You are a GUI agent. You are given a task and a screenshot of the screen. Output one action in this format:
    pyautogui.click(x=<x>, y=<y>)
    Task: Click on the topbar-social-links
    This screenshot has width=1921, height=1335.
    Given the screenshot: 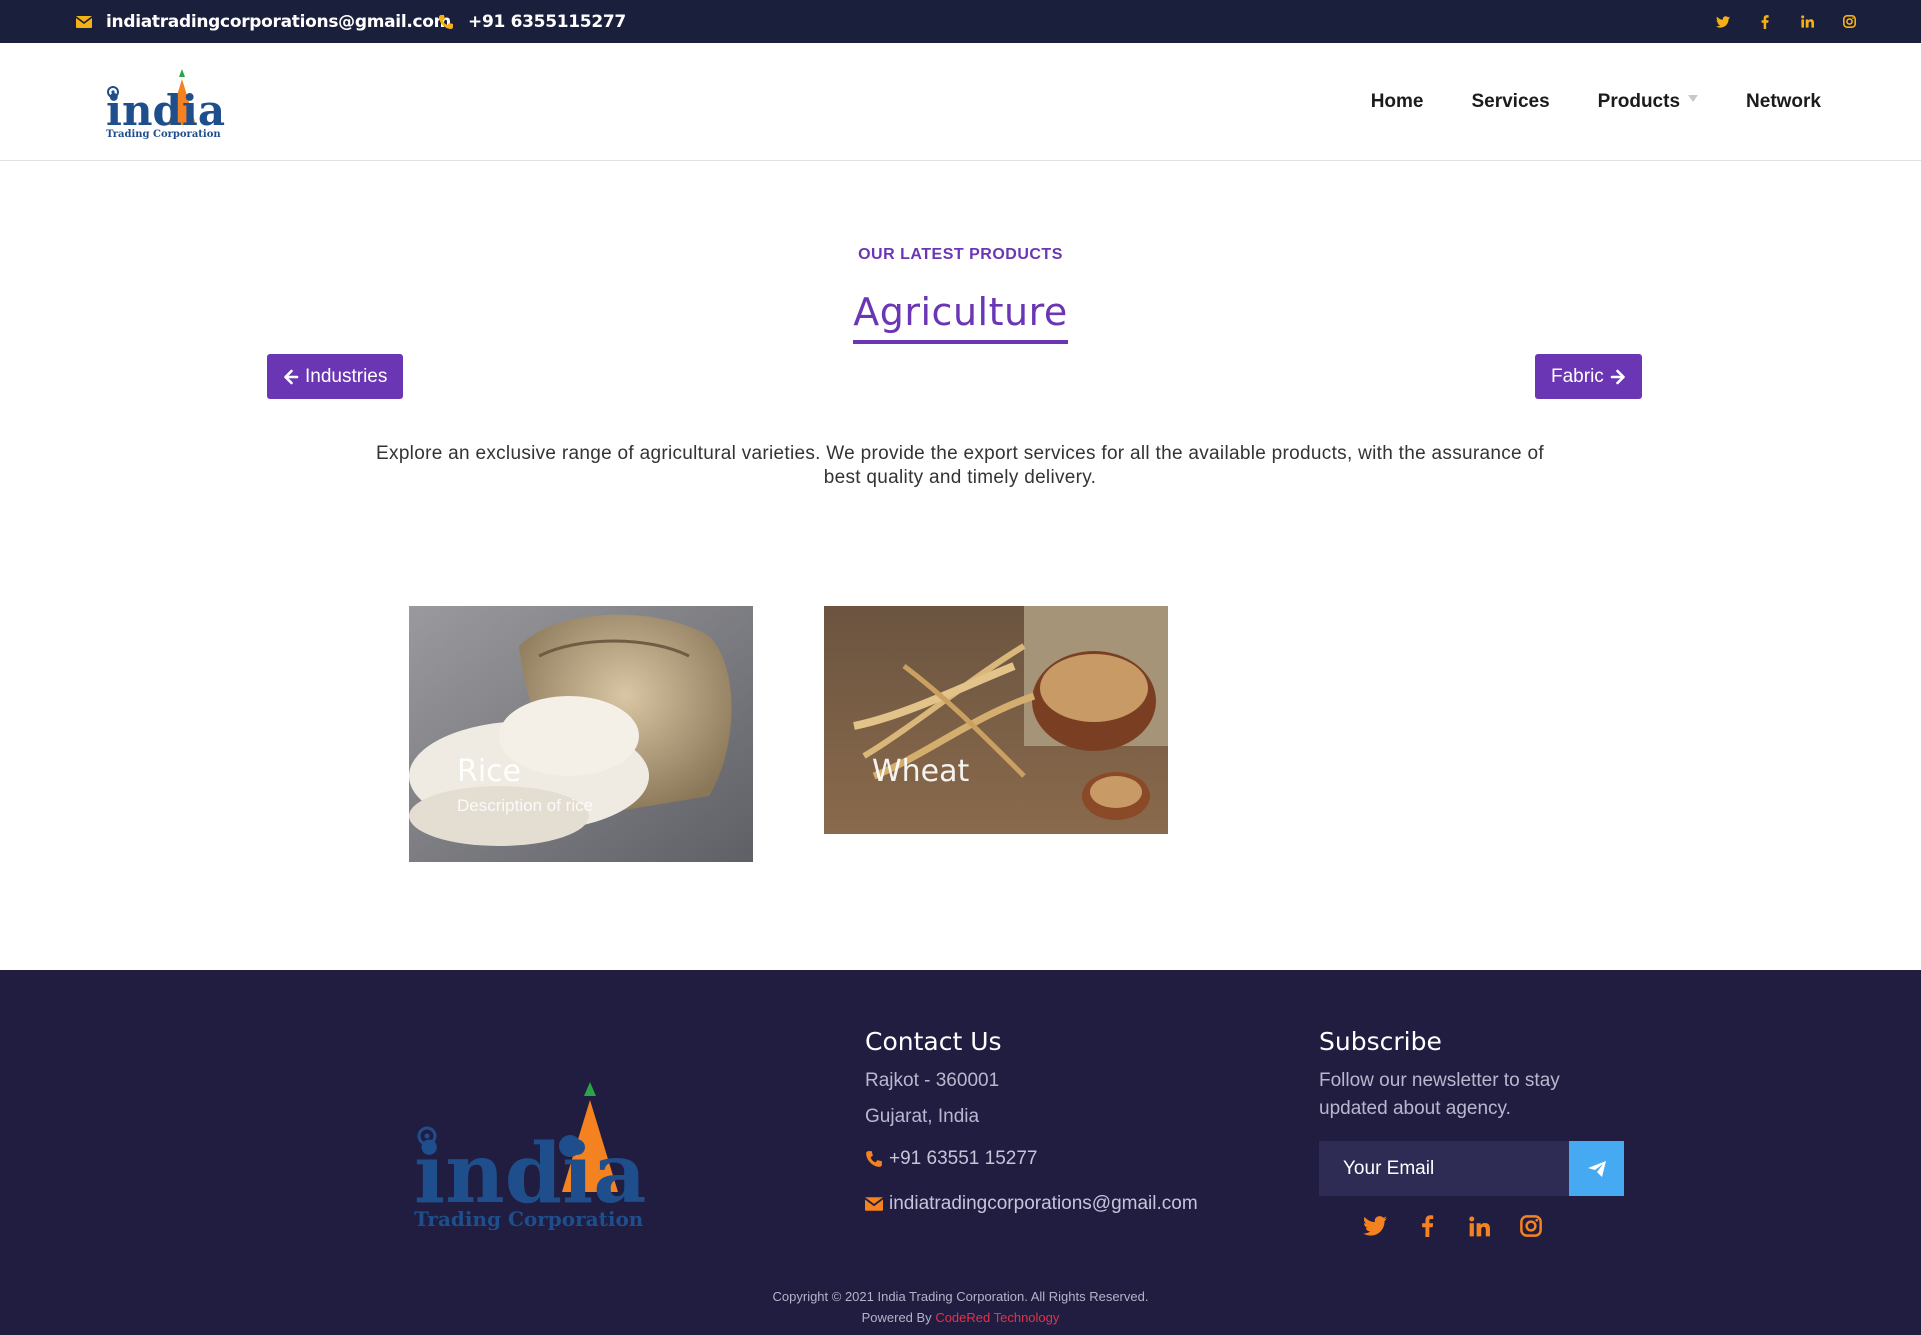 What is the action you would take?
    pyautogui.click(x=1786, y=21)
    